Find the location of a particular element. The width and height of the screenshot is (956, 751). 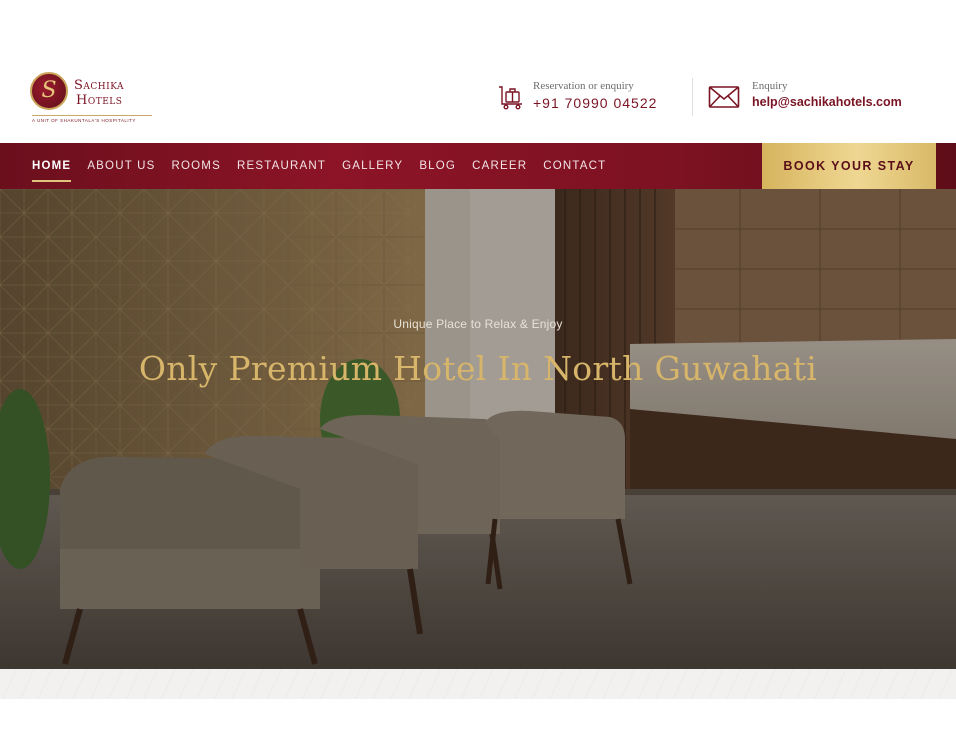

luggage-cart-icon is located at coordinates (510, 98).